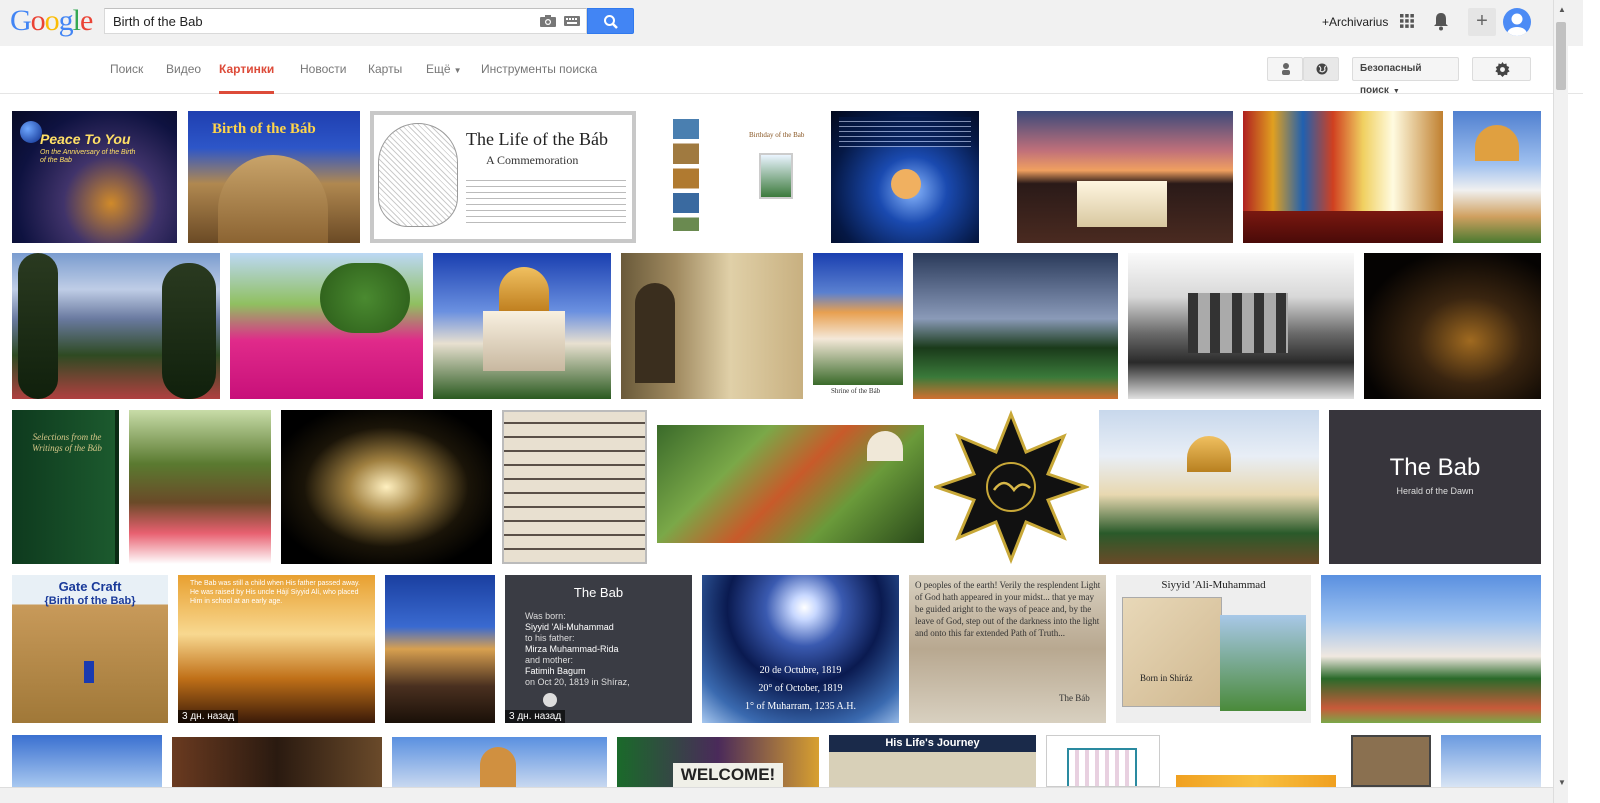 The width and height of the screenshot is (1600, 803). I want to click on shrine-photo, so click(858, 319).